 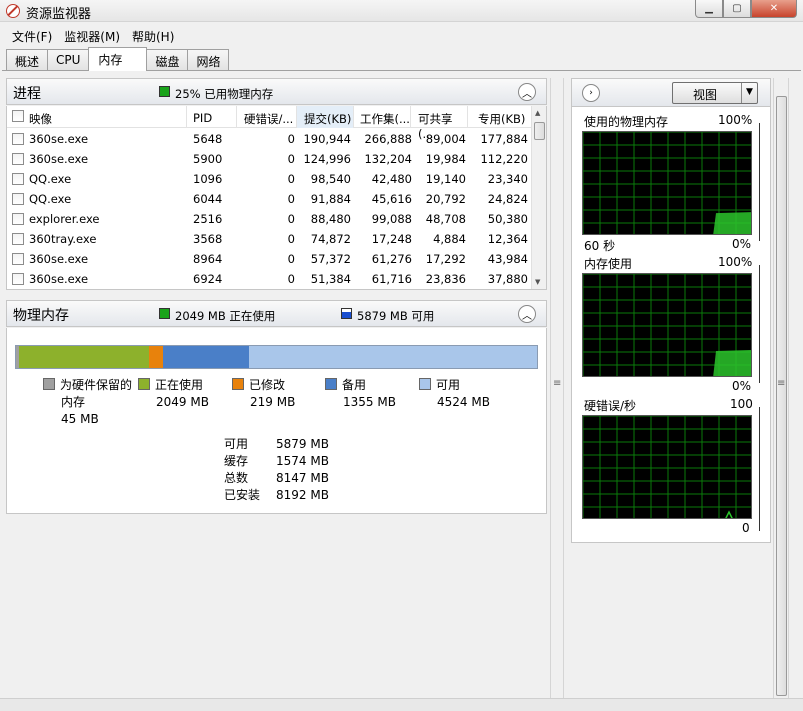 What do you see at coordinates (325, 117) in the screenshot?
I see `column-commit: 提交(KB)` at bounding box center [325, 117].